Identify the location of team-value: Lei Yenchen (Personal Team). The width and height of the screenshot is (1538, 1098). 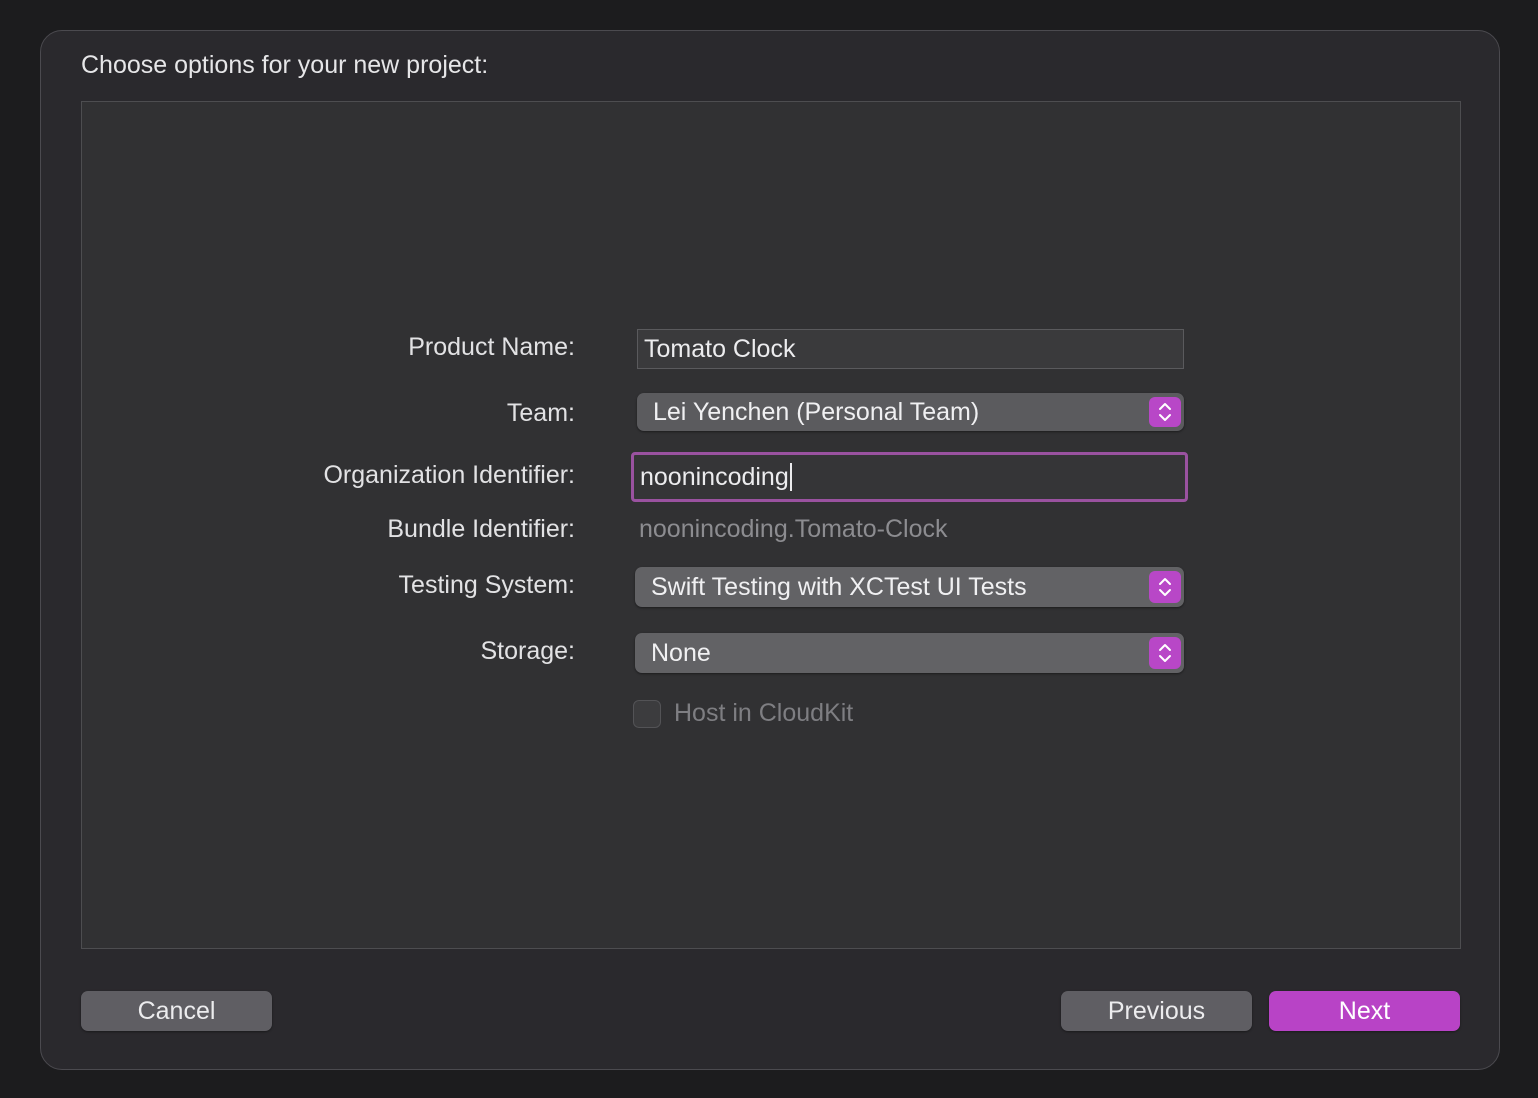
(816, 411).